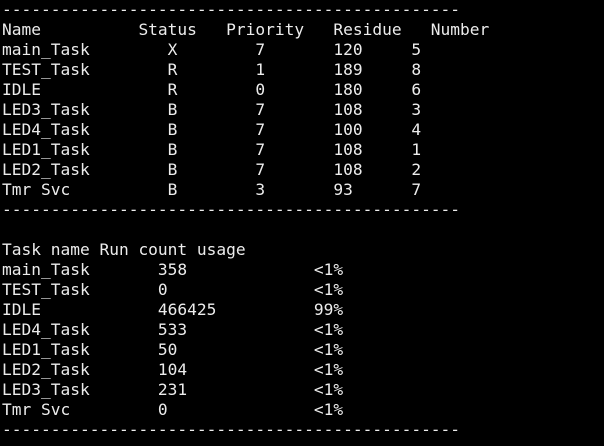  Describe the element at coordinates (212, 109) in the screenshot. I see `terminal-line: LED3_Task B 7 108 3` at that location.